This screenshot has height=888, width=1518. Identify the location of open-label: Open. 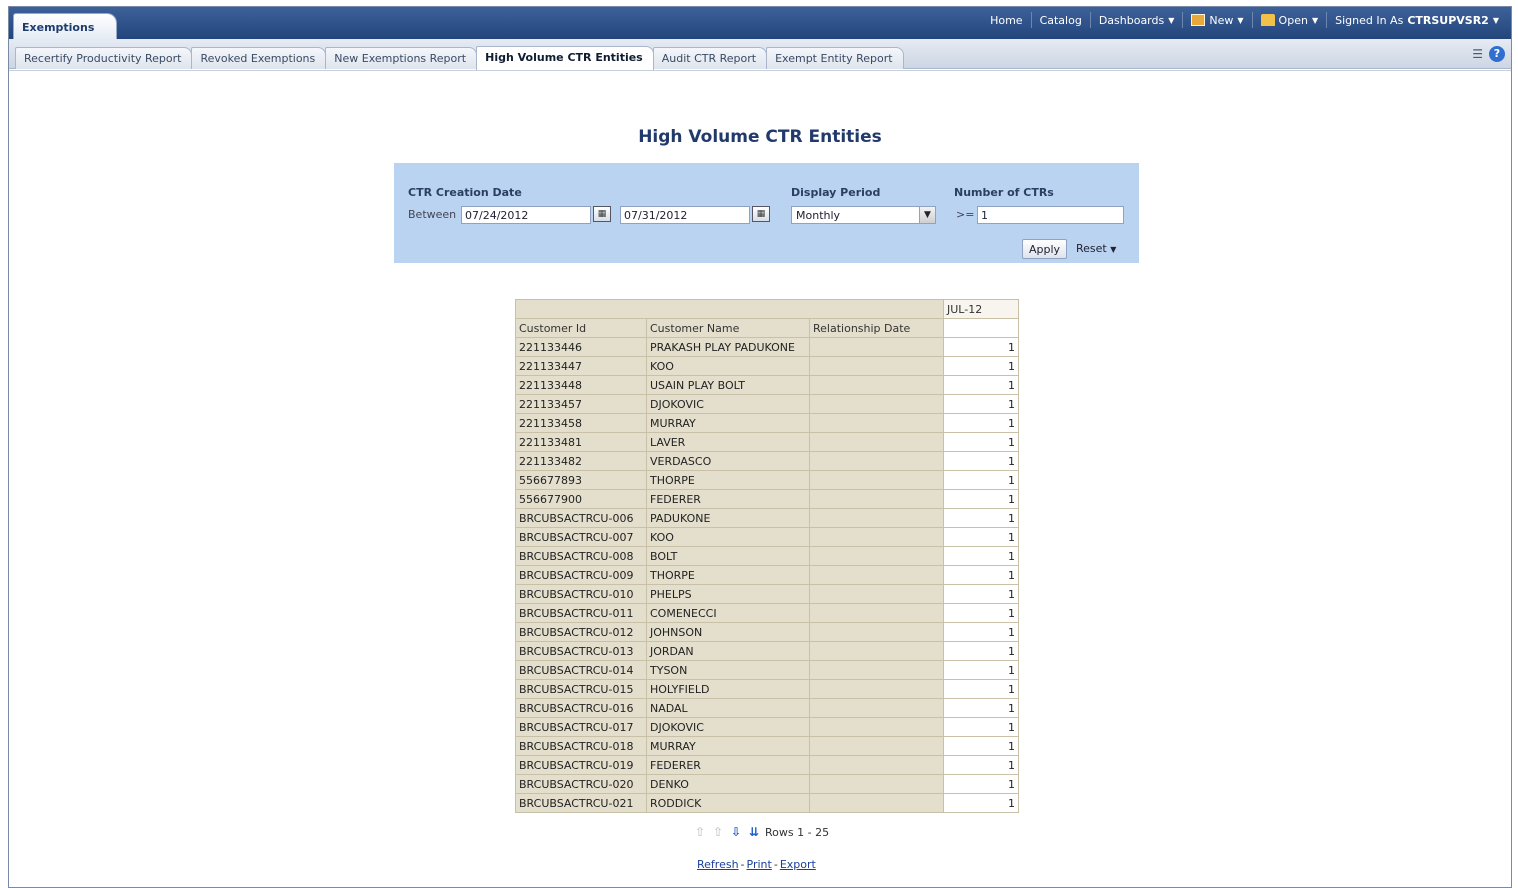
(1293, 20).